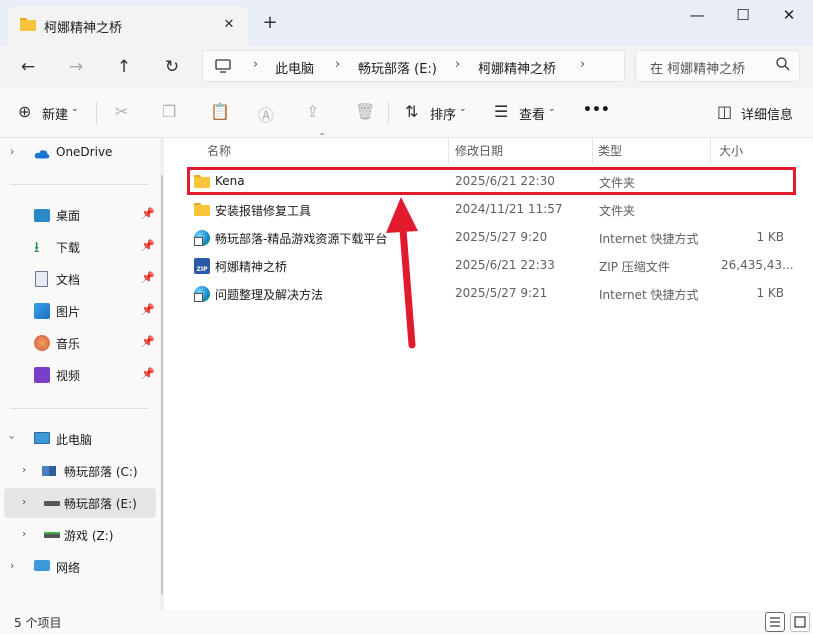  What do you see at coordinates (55, 113) in the screenshot?
I see `new-button: 新建` at bounding box center [55, 113].